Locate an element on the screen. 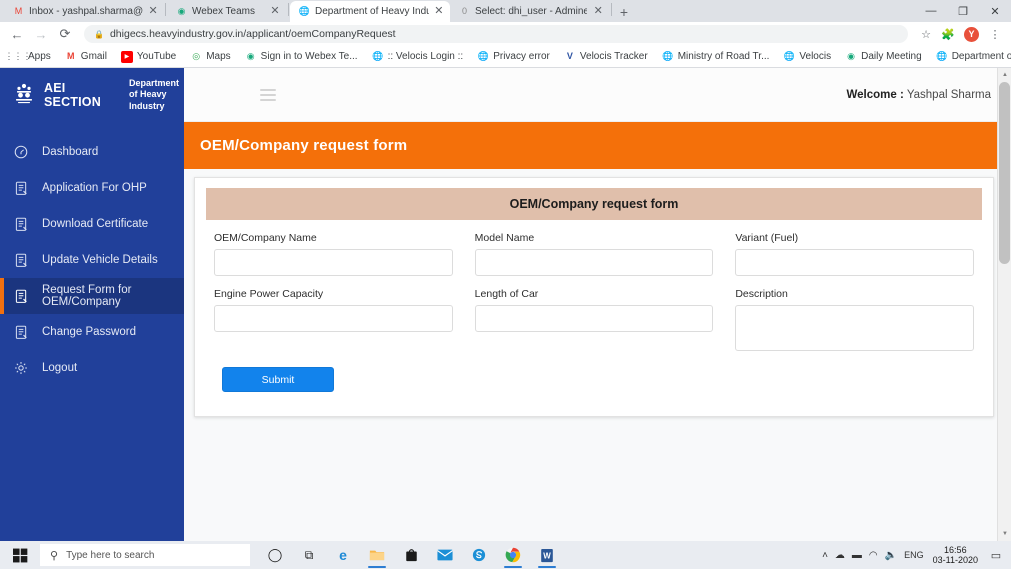 This screenshot has height=569, width=1011. back-button: ← is located at coordinates (17, 34).